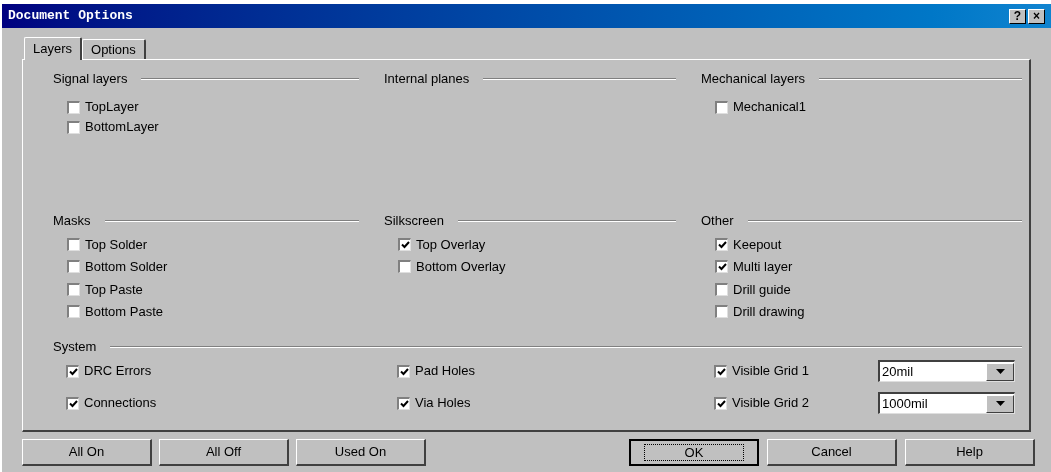 This screenshot has width=1051, height=472. Describe the element at coordinates (762, 289) in the screenshot. I see `checkbox-label: Drill guide` at that location.